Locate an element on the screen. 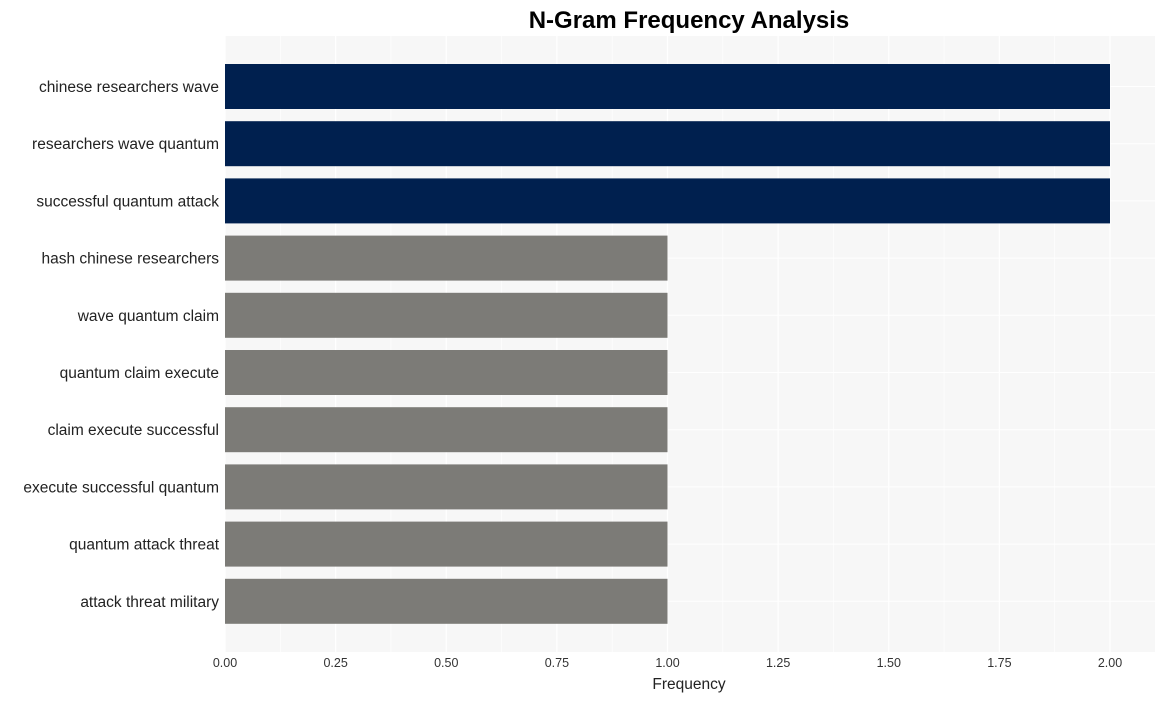 The width and height of the screenshot is (1164, 701). x-tick-label: 2.00 is located at coordinates (1110, 663).